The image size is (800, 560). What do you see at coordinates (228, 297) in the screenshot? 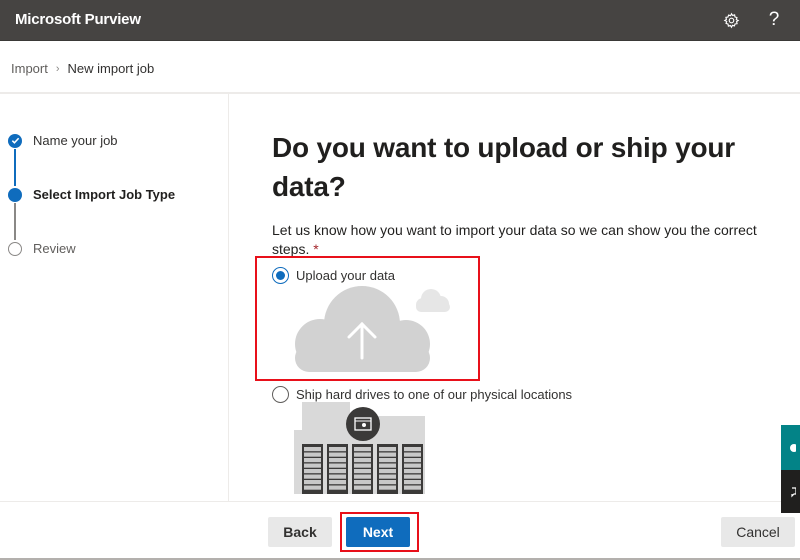
I see `wizard-divider` at bounding box center [228, 297].